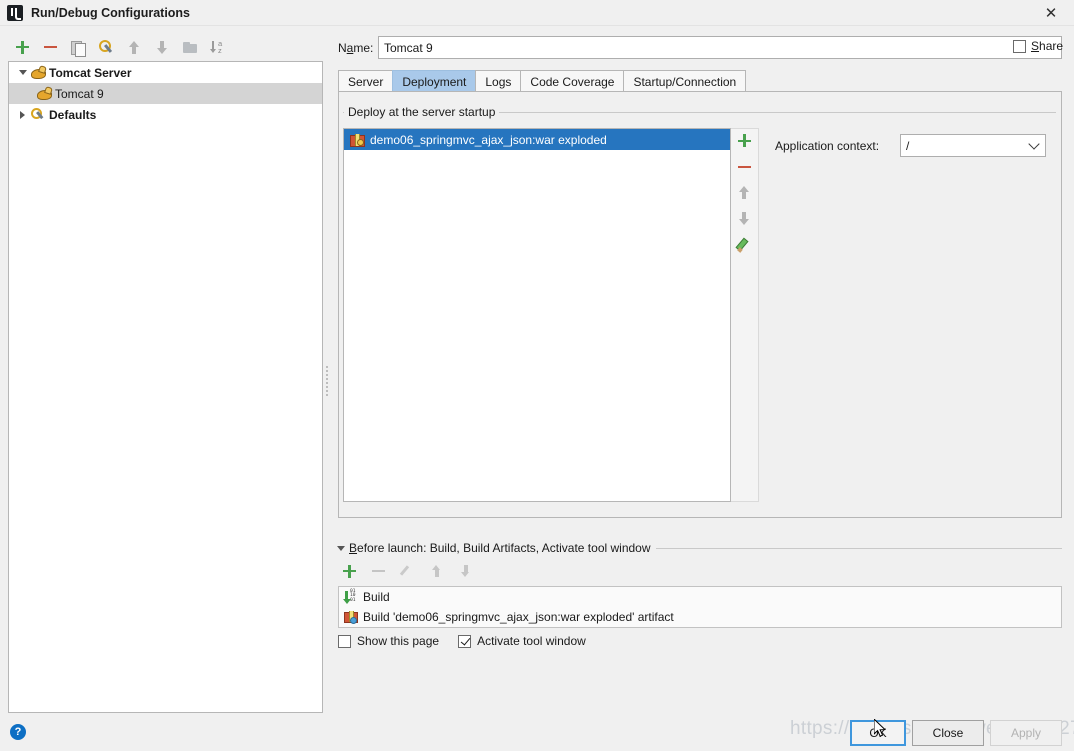 The width and height of the screenshot is (1074, 751). What do you see at coordinates (353, 548) in the screenshot?
I see `before-launch-mnemonic: B` at bounding box center [353, 548].